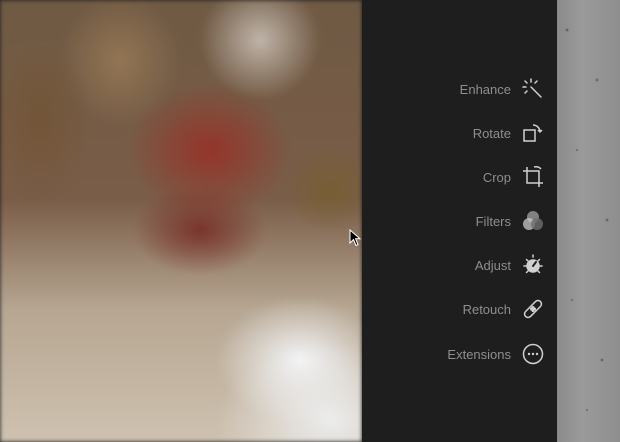 The height and width of the screenshot is (442, 620). I want to click on menu-item-adjust: Adjust, so click(459, 265).